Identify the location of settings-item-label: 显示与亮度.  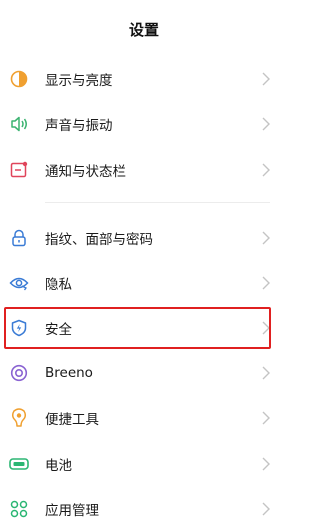
(79, 80).